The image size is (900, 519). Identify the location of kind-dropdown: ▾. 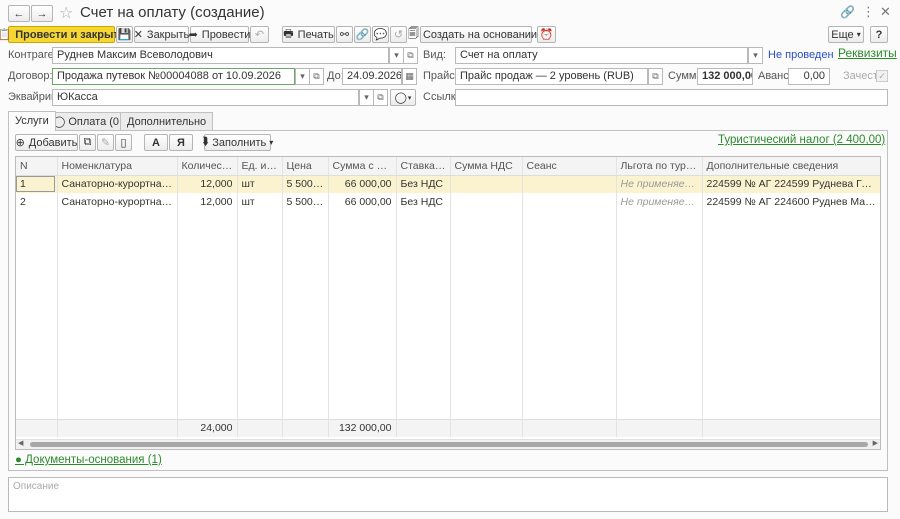
(755, 55).